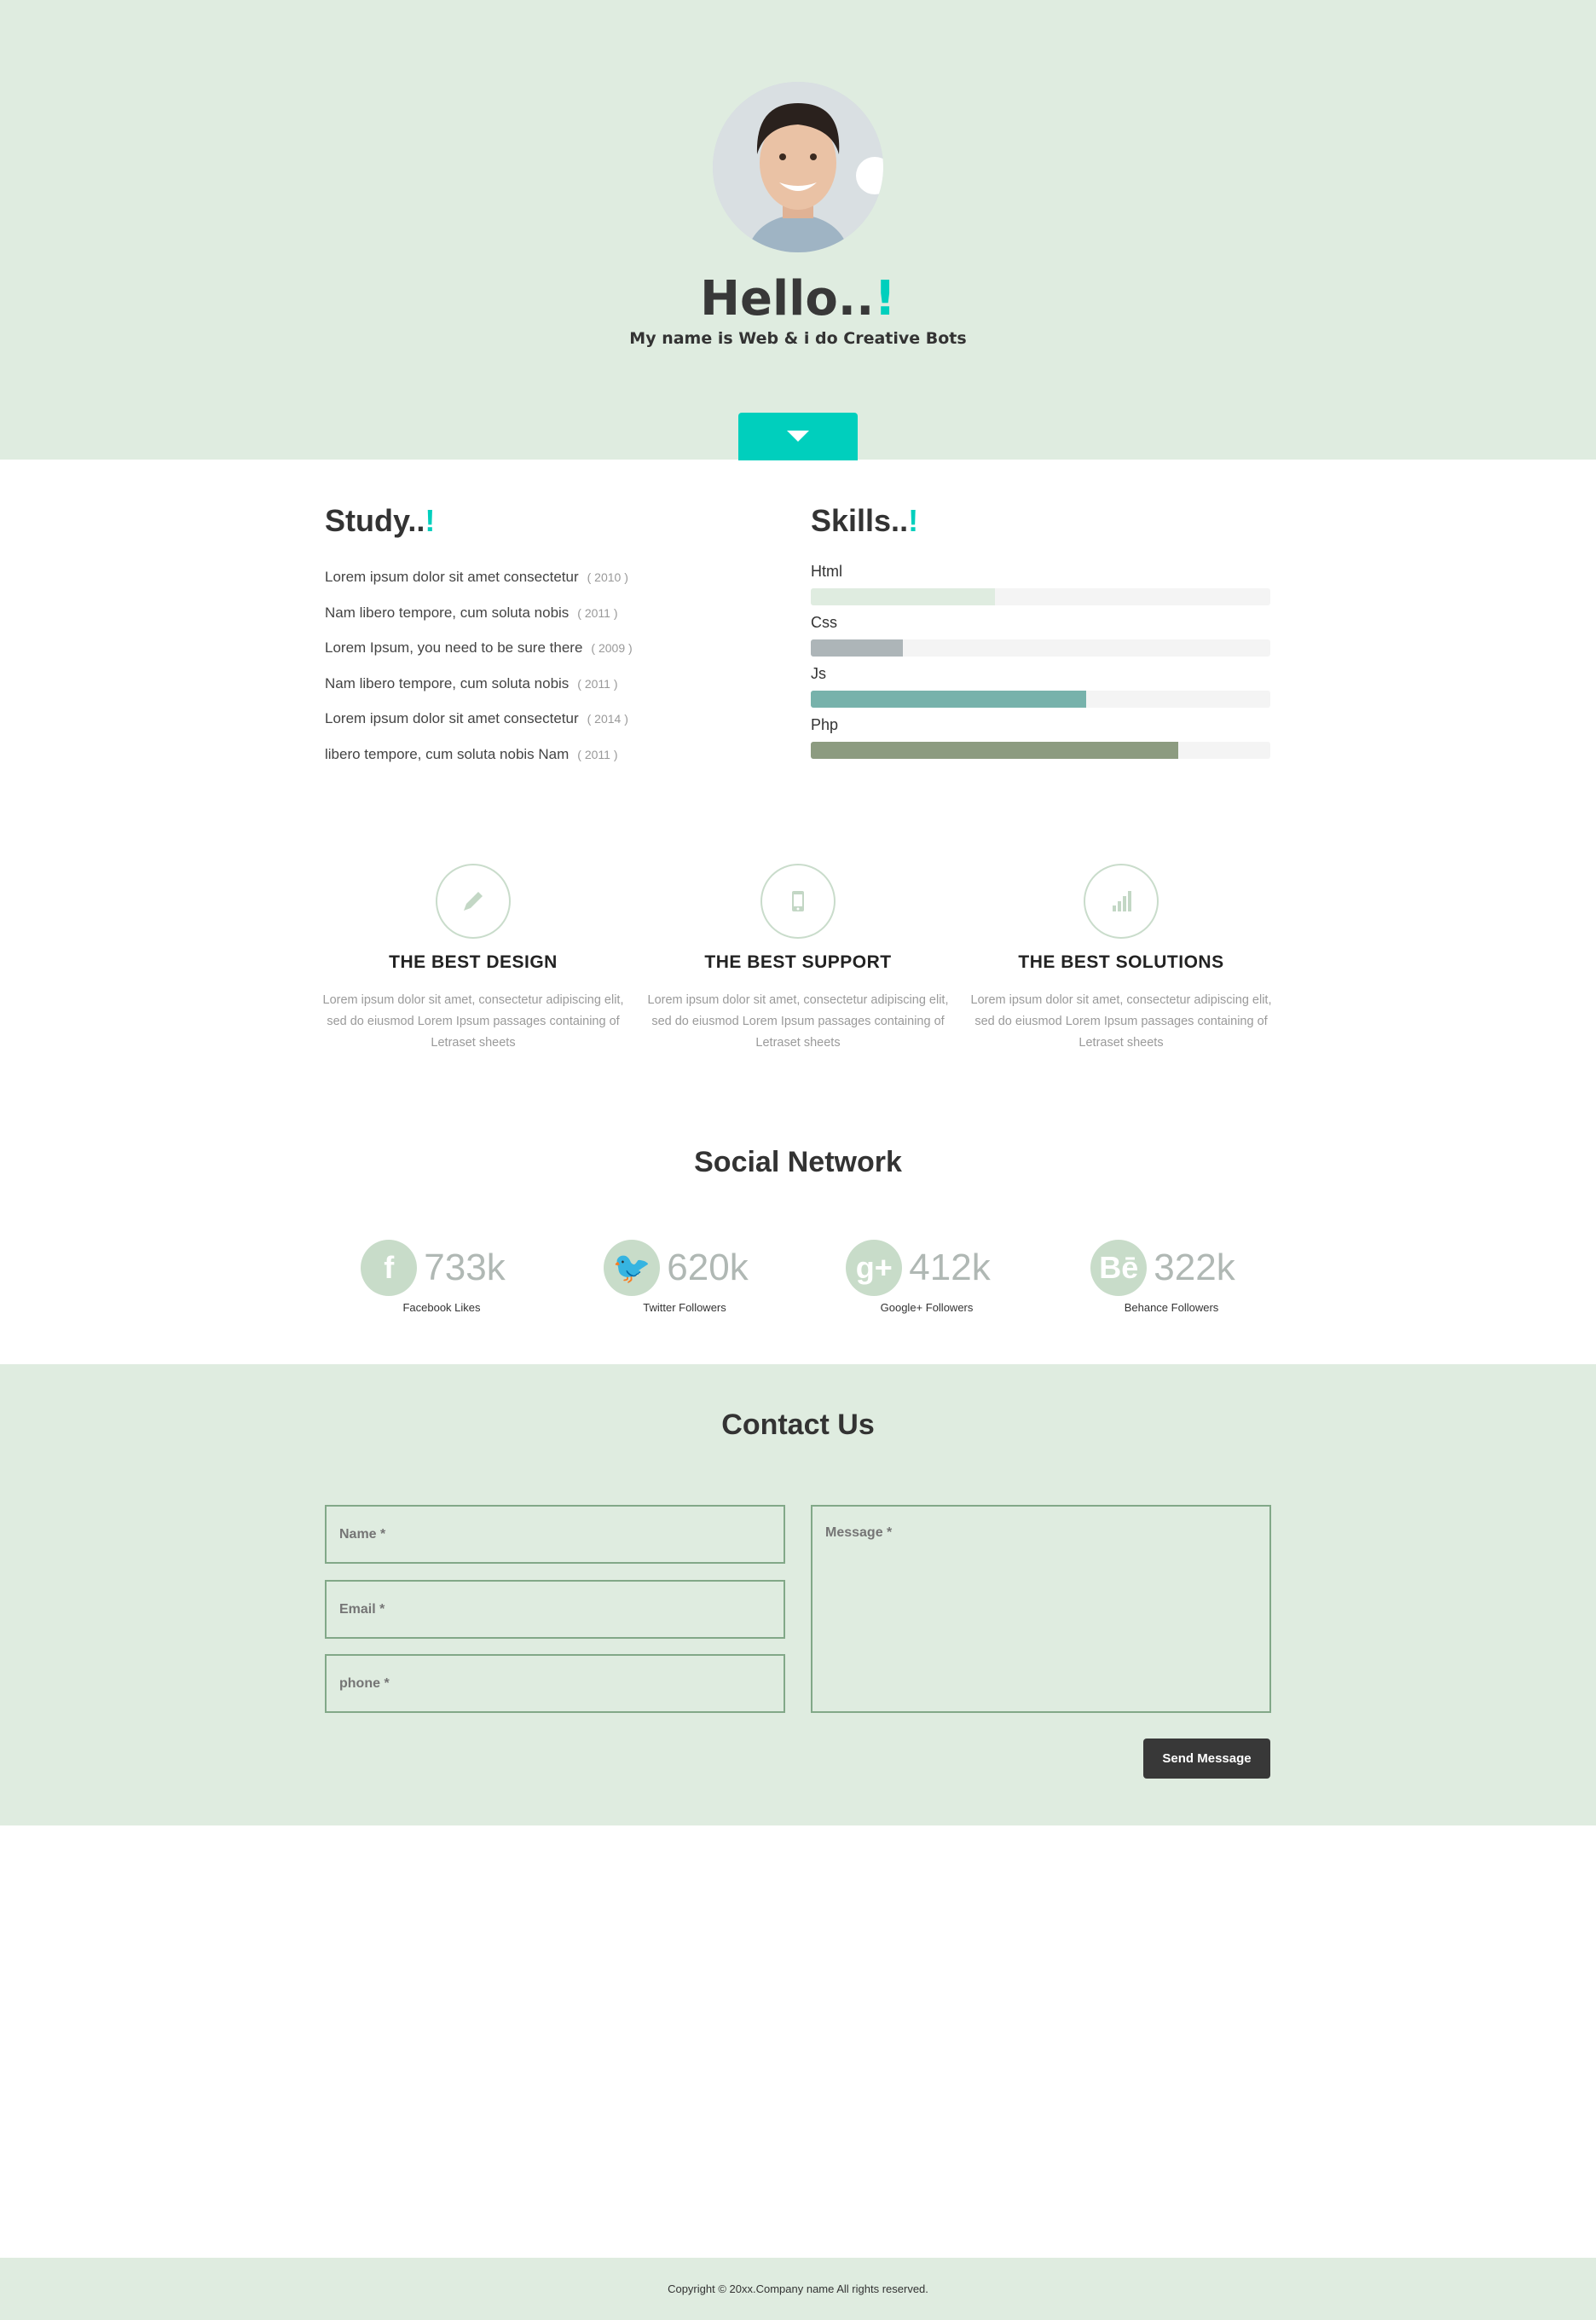  Describe the element at coordinates (632, 1268) in the screenshot. I see `twitter-icon: 🐦` at that location.